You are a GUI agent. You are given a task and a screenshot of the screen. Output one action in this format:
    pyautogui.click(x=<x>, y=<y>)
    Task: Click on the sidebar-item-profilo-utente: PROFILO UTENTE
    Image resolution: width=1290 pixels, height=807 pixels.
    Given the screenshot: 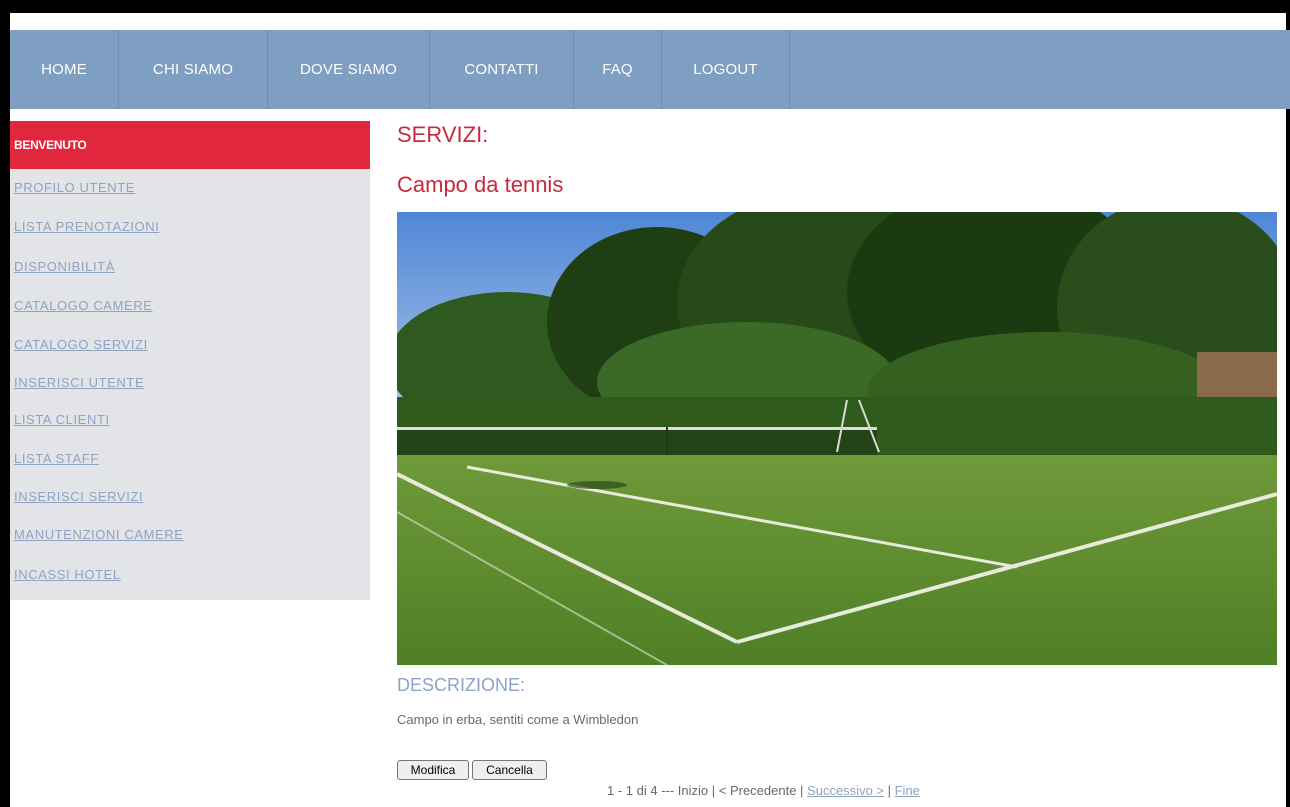 What is the action you would take?
    pyautogui.click(x=74, y=187)
    